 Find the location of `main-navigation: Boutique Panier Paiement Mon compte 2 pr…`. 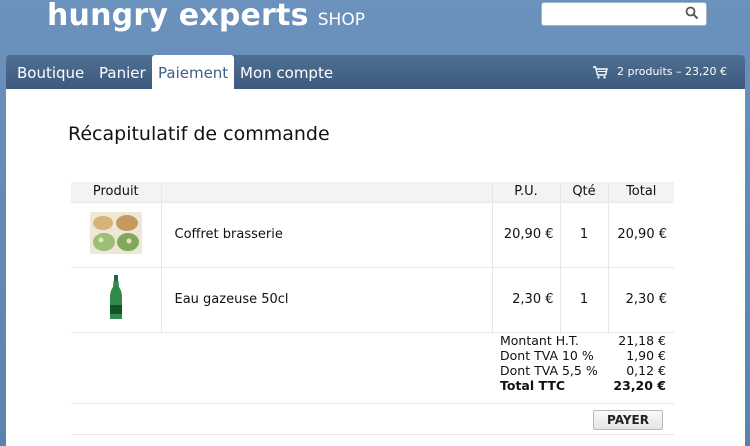

main-navigation: Boutique Panier Paiement Mon compte 2 pr… is located at coordinates (375, 72).